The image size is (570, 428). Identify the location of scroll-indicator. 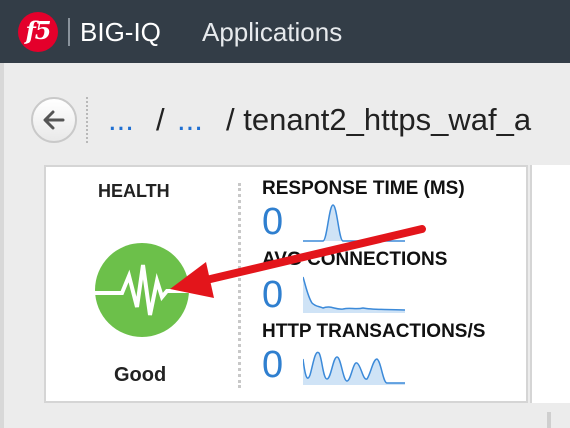
(549, 420).